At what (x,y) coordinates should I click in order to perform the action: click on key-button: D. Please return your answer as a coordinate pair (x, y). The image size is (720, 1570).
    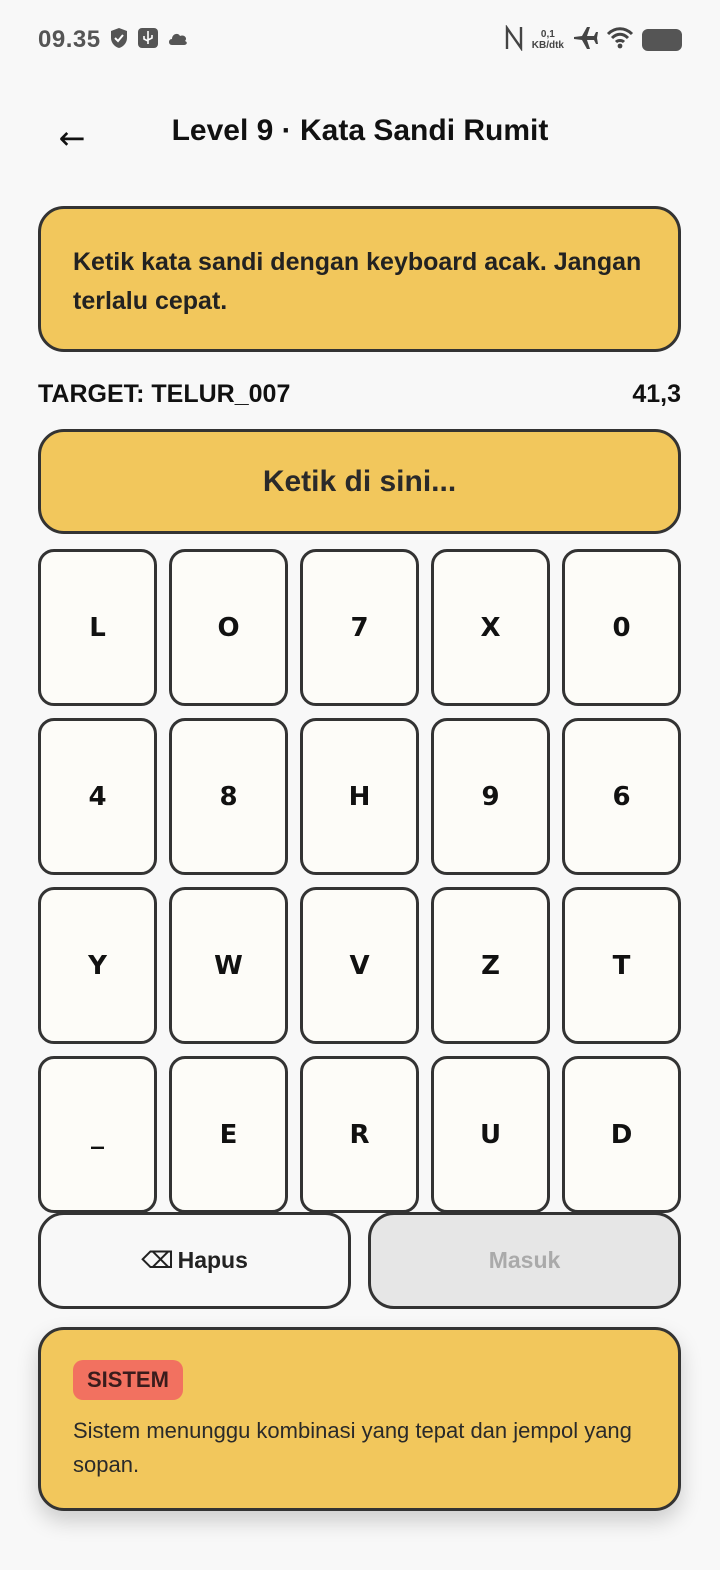
    Looking at the image, I should click on (621, 1134).